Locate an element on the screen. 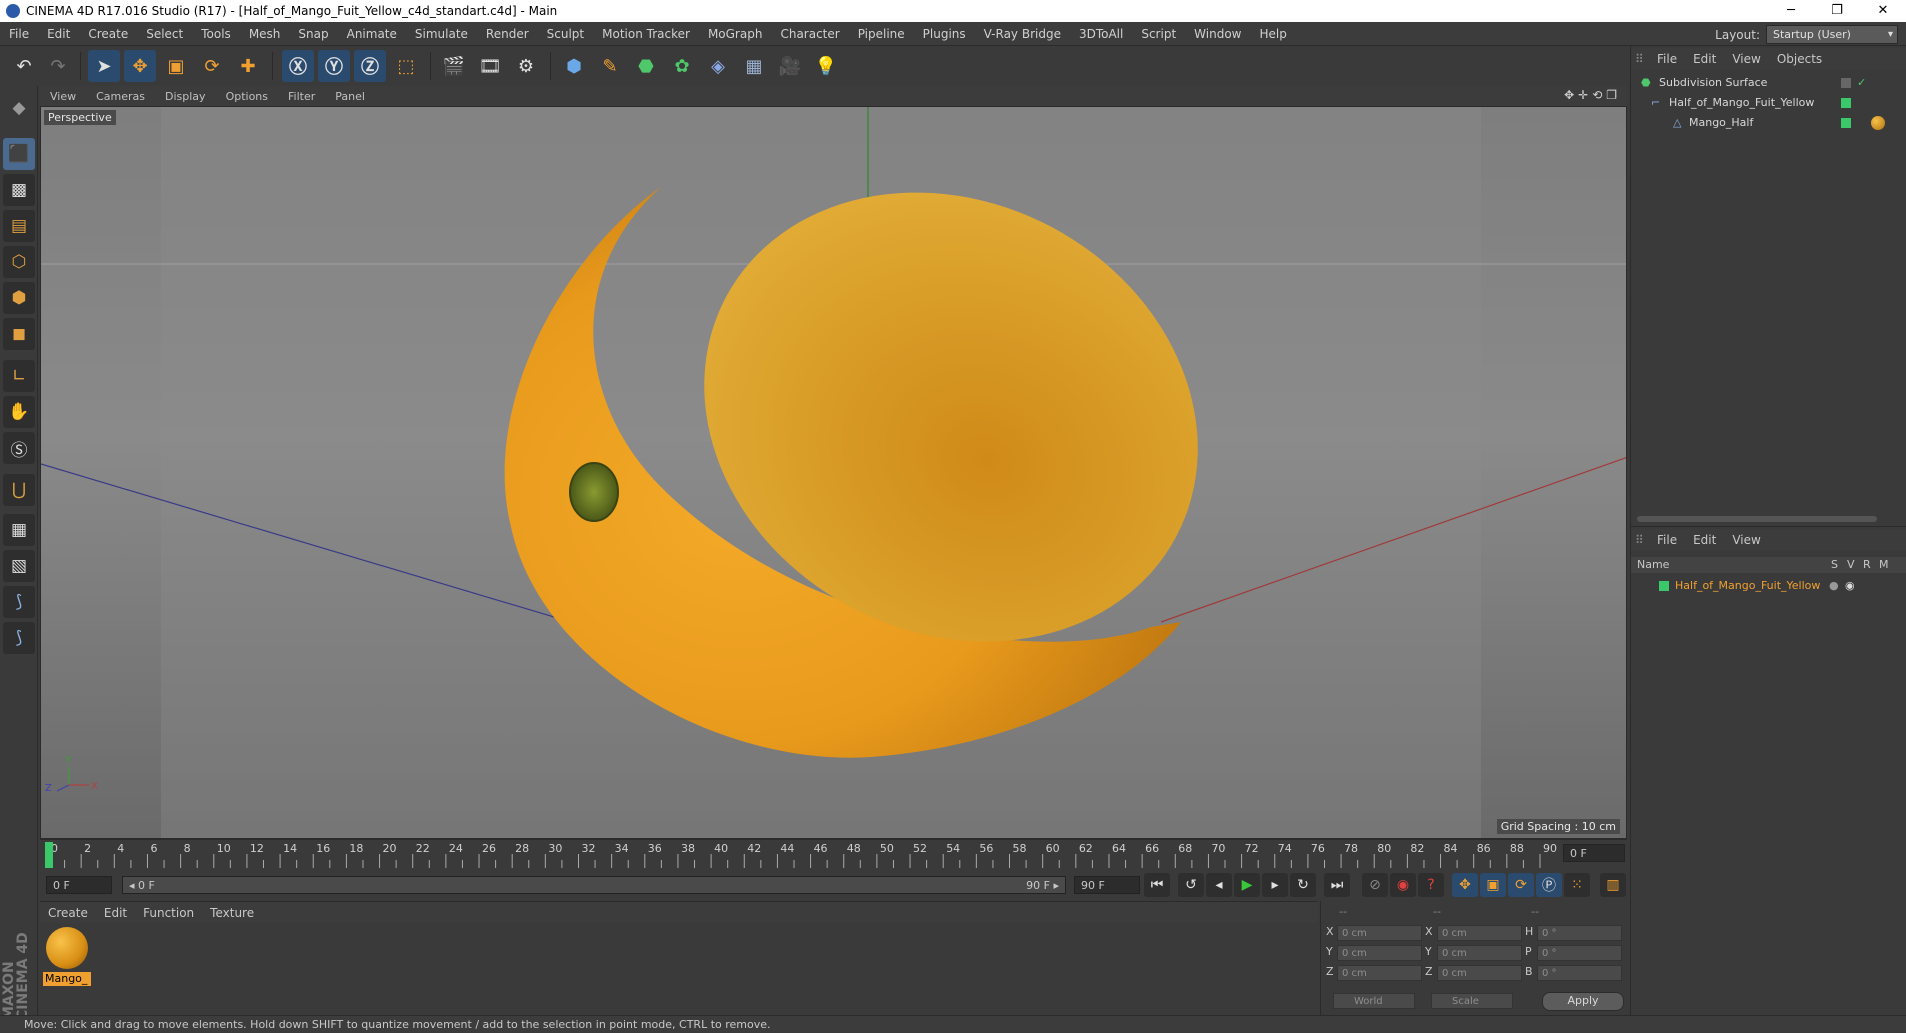 The width and height of the screenshot is (1906, 1033). viewport-menu-display: Display is located at coordinates (185, 96).